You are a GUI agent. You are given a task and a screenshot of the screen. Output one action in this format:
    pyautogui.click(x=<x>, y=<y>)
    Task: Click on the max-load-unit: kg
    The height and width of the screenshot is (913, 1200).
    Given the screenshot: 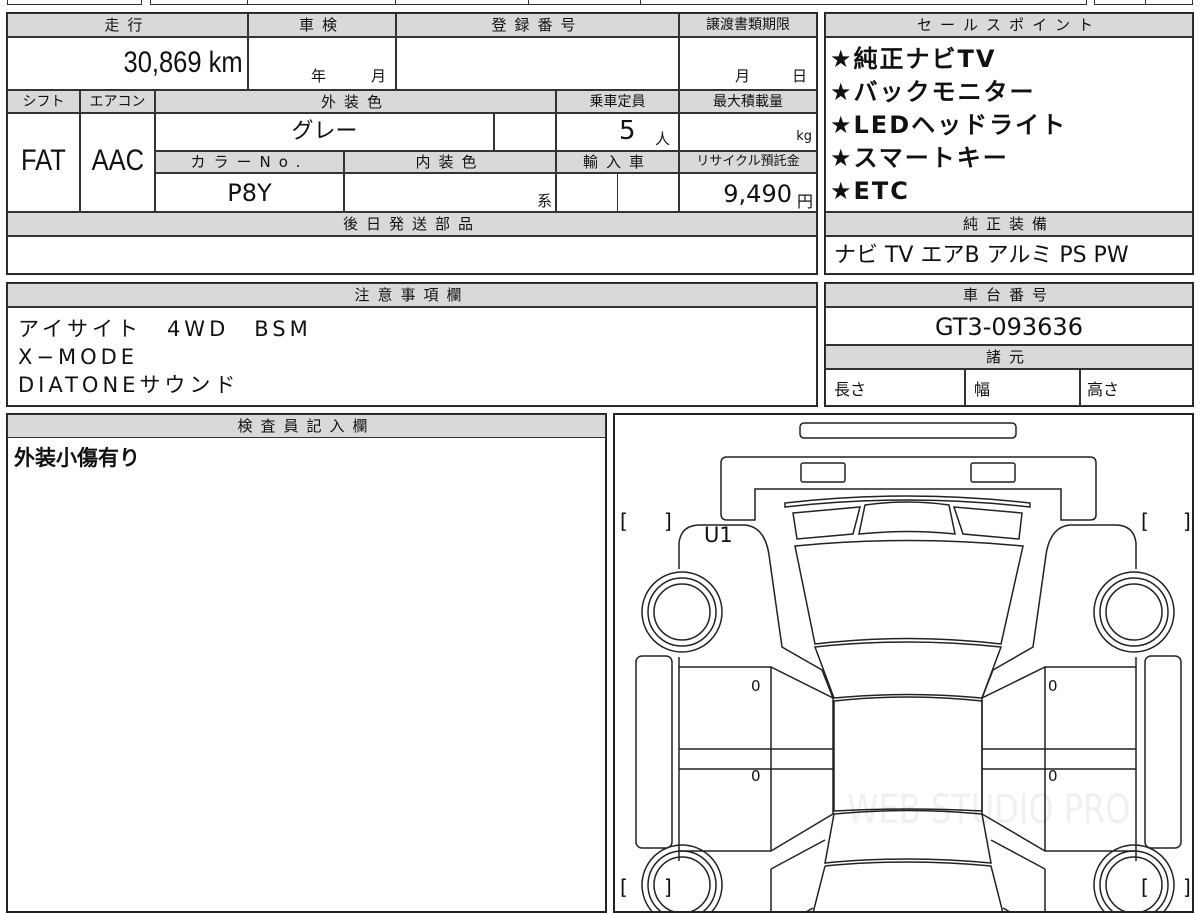 What is the action you would take?
    pyautogui.click(x=804, y=136)
    